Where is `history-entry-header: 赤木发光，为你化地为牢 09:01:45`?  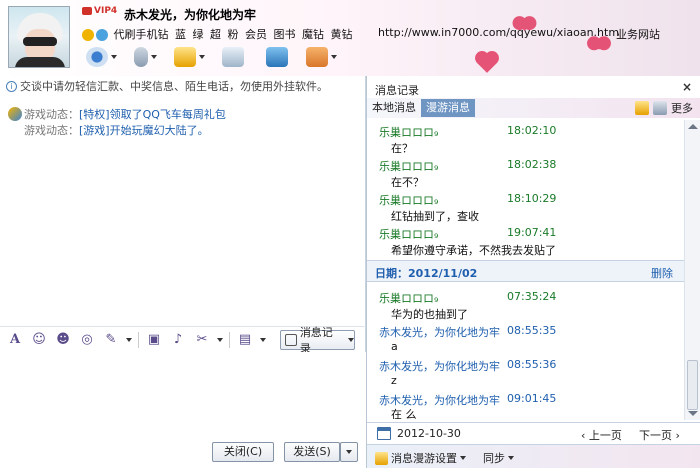
history-entry-header: 赤木发光，为你化地为牢 09:01:45 is located at coordinates (468, 399).